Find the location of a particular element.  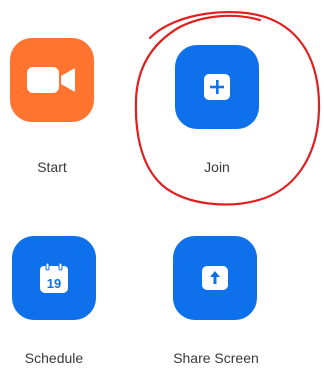

video-camera-icon is located at coordinates (51, 80).